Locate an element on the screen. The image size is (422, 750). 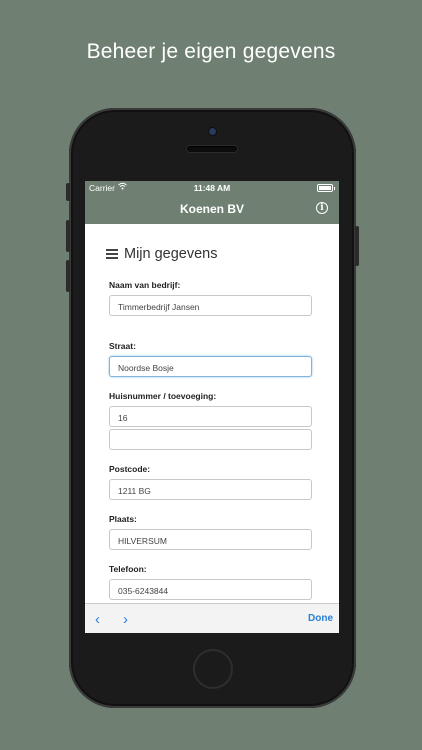
section-title-text: Mijn gegevens is located at coordinates (171, 254).